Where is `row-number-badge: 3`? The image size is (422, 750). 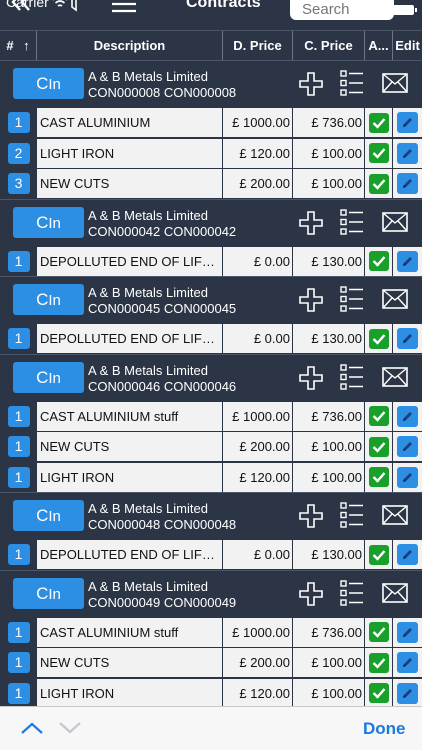 row-number-badge: 3 is located at coordinates (18, 183).